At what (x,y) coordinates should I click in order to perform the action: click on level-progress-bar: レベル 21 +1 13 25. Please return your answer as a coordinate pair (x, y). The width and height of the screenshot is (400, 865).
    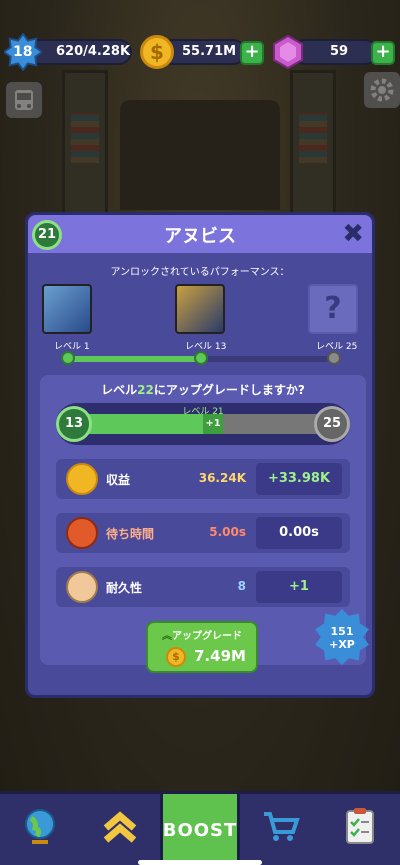
    Looking at the image, I should click on (203, 424).